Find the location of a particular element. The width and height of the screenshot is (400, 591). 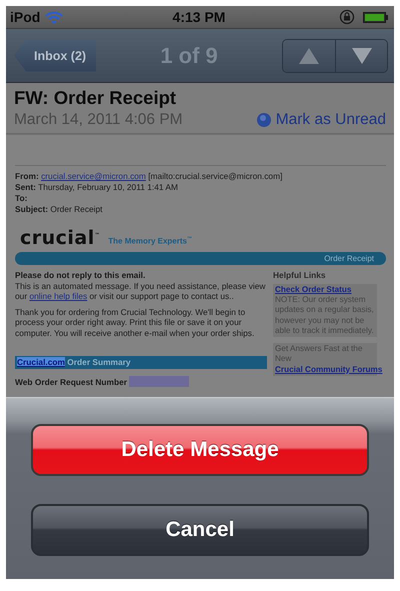

sidebar-link: Crucial Community Forums is located at coordinates (328, 369).